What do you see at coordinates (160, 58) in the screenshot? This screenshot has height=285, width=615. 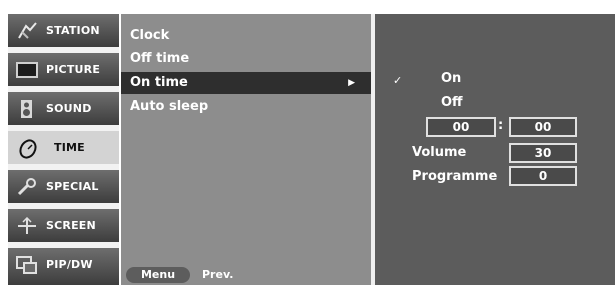 I see `submenu-label: Off time` at bounding box center [160, 58].